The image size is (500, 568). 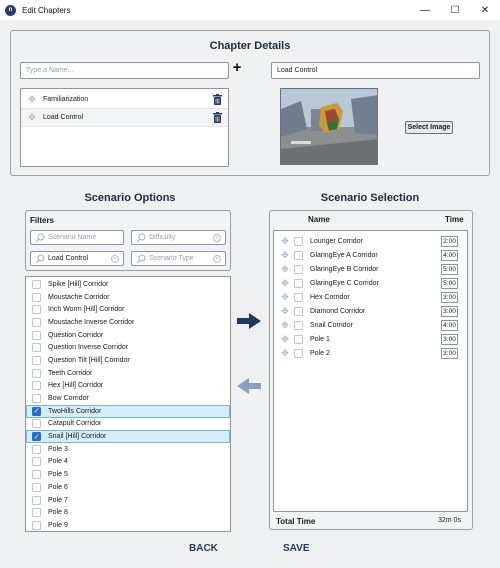 What do you see at coordinates (128, 386) in the screenshot?
I see `scenario-option-item: Hex [Hill] Corridor` at bounding box center [128, 386].